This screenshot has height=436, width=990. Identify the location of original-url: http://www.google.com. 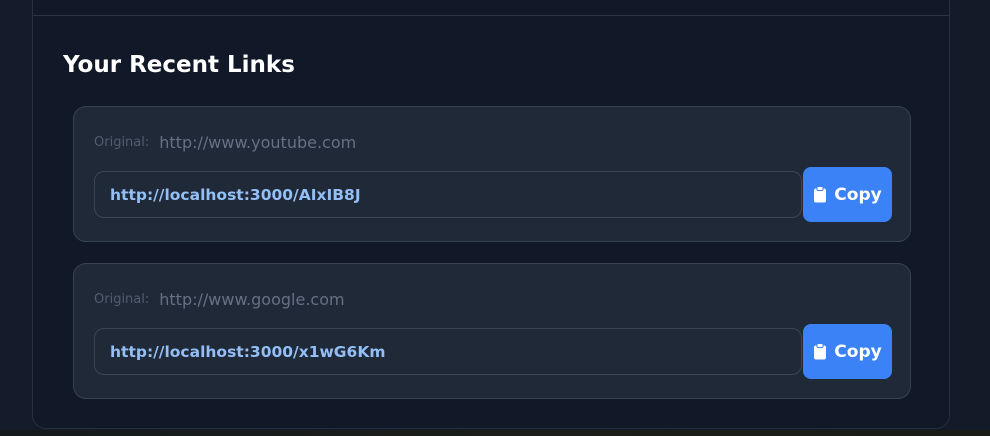
(252, 299).